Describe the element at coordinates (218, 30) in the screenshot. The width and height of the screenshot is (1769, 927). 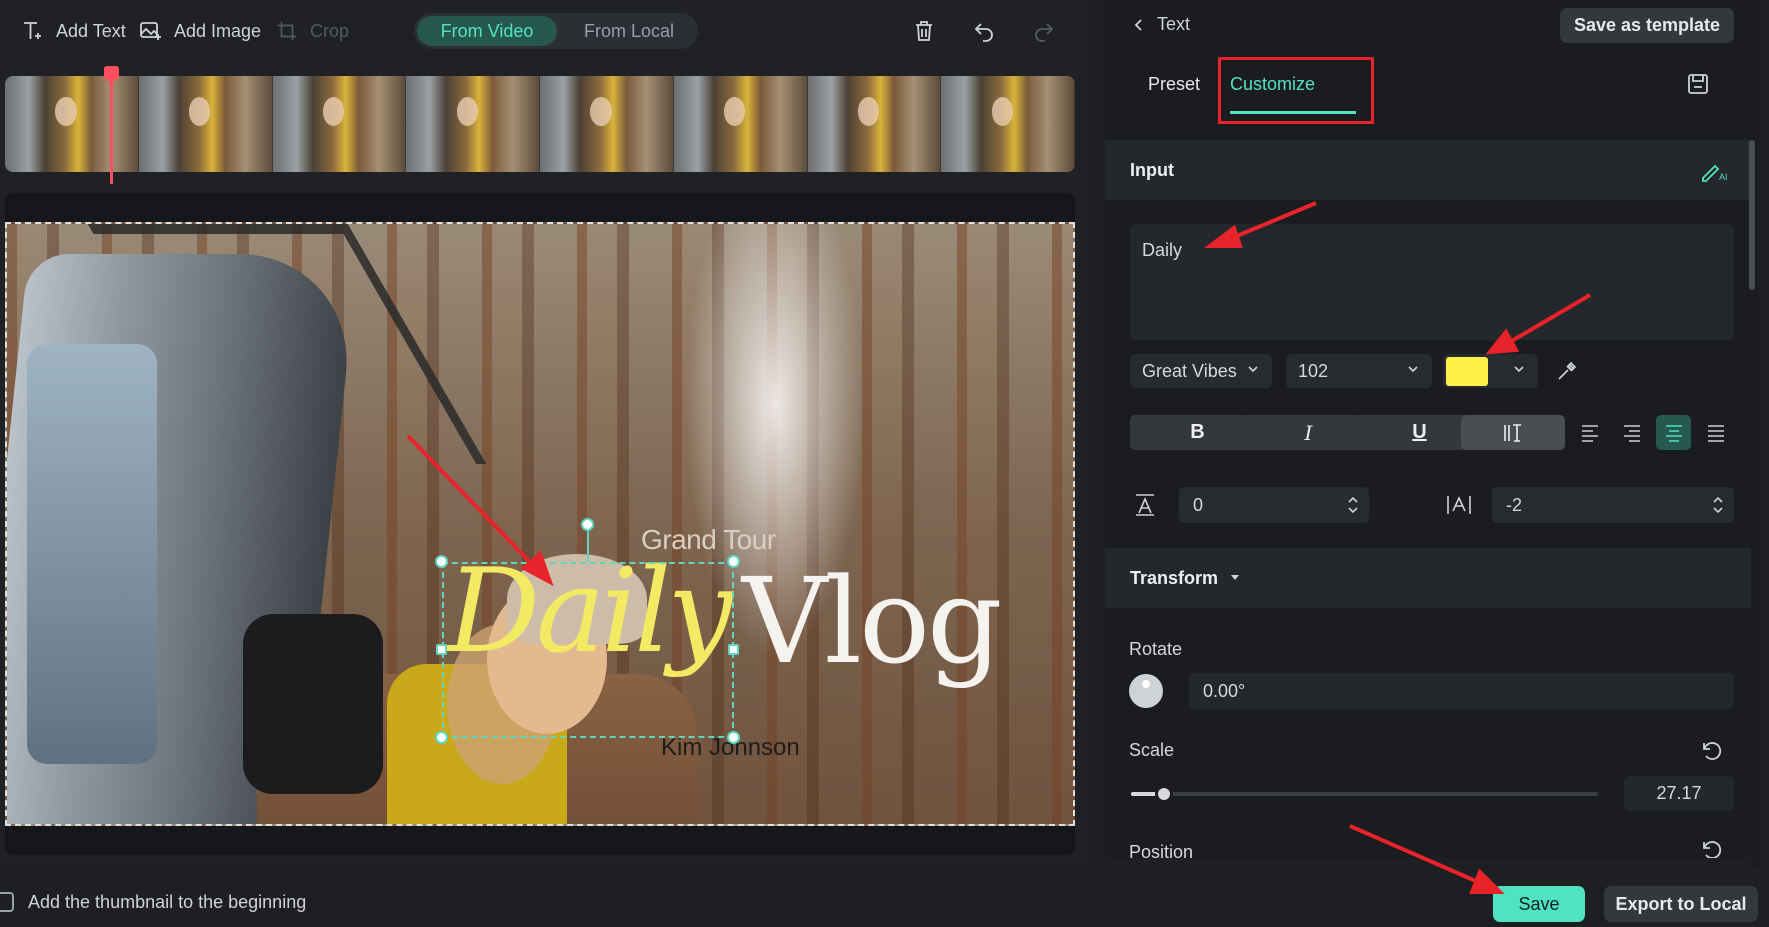
I see `add-image-label: Add Image` at that location.